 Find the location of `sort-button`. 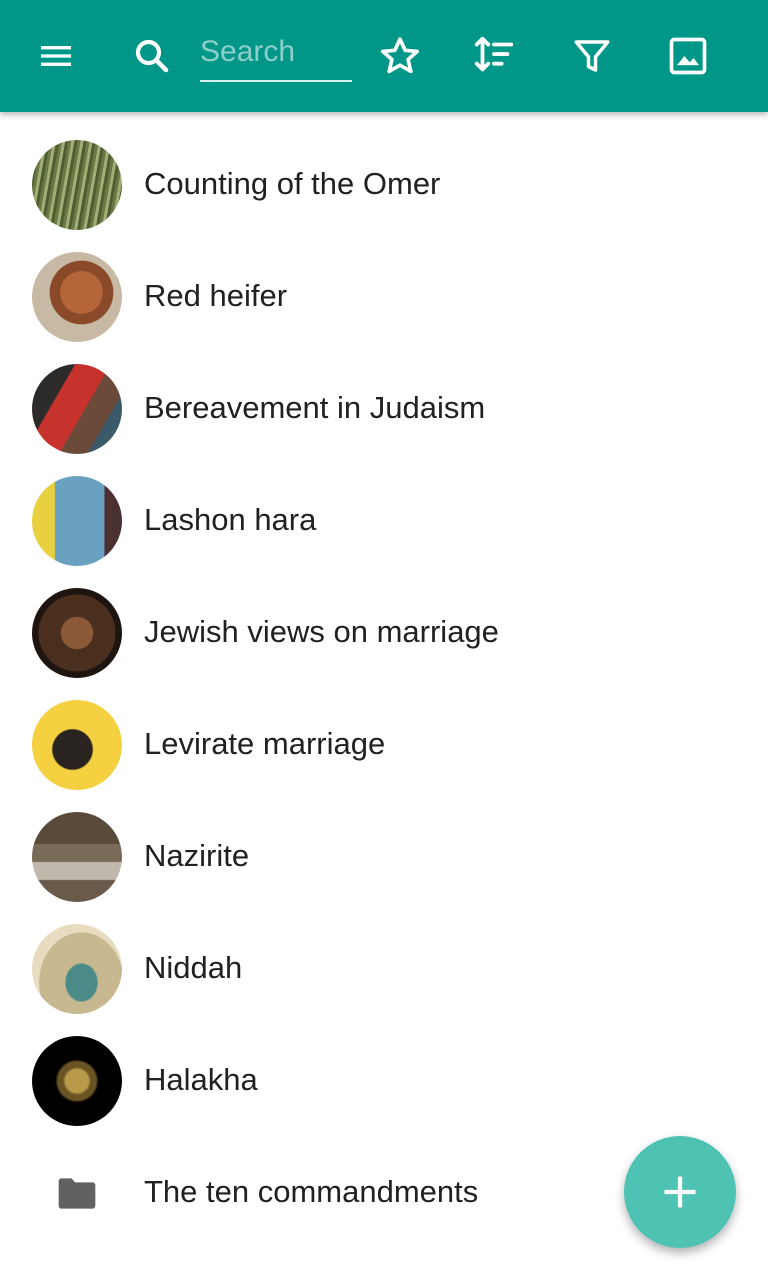

sort-button is located at coordinates (494, 56).